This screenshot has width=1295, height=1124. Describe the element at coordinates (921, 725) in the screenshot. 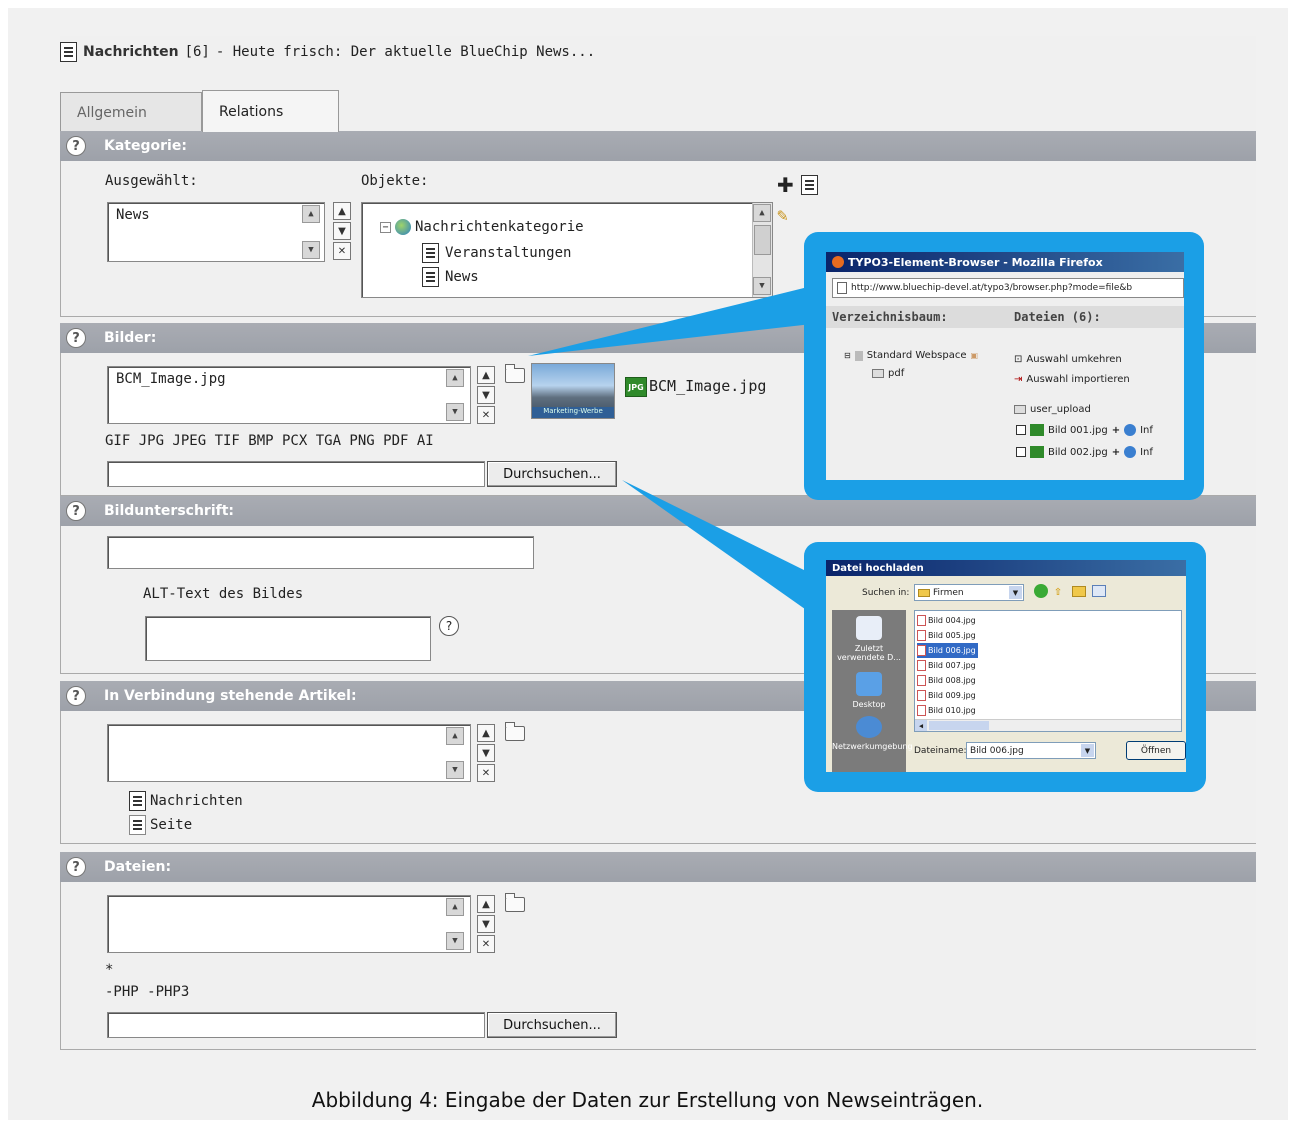

I see `scroll-left-arrow: ◀` at that location.